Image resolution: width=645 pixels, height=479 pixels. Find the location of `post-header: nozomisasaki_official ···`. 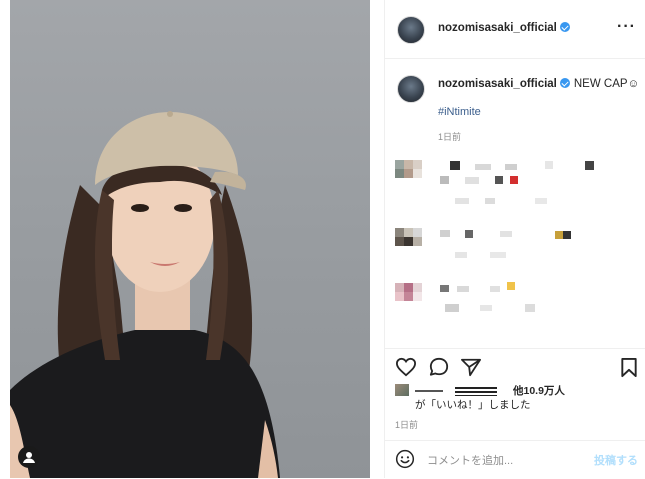

post-header: nozomisasaki_official ··· is located at coordinates (515, 29).